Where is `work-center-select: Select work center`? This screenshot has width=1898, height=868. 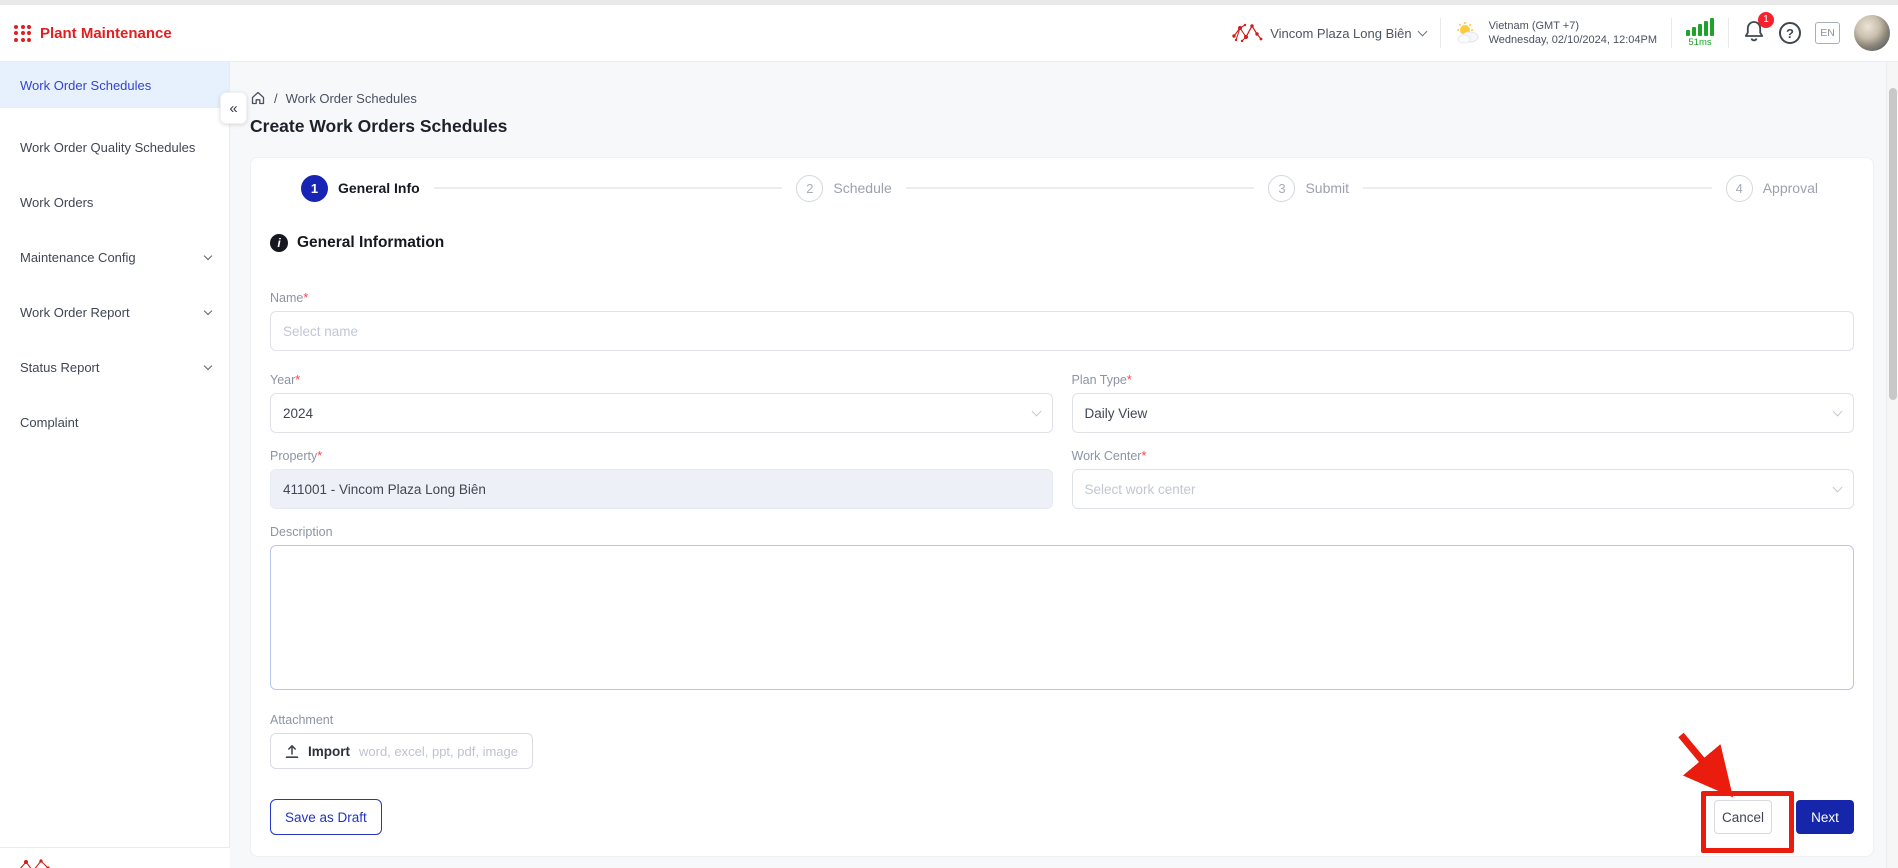
work-center-select: Select work center is located at coordinates (1462, 489).